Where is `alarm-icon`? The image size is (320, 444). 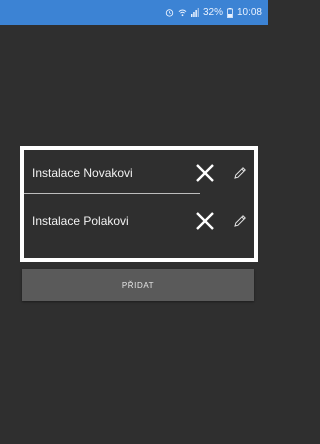 alarm-icon is located at coordinates (169, 12).